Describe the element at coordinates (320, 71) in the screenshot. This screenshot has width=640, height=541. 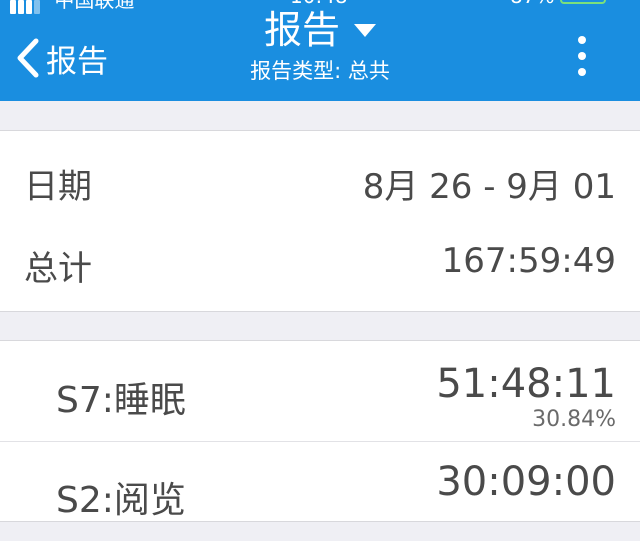
I see `page-subtitle: 报告类型: 总共` at that location.